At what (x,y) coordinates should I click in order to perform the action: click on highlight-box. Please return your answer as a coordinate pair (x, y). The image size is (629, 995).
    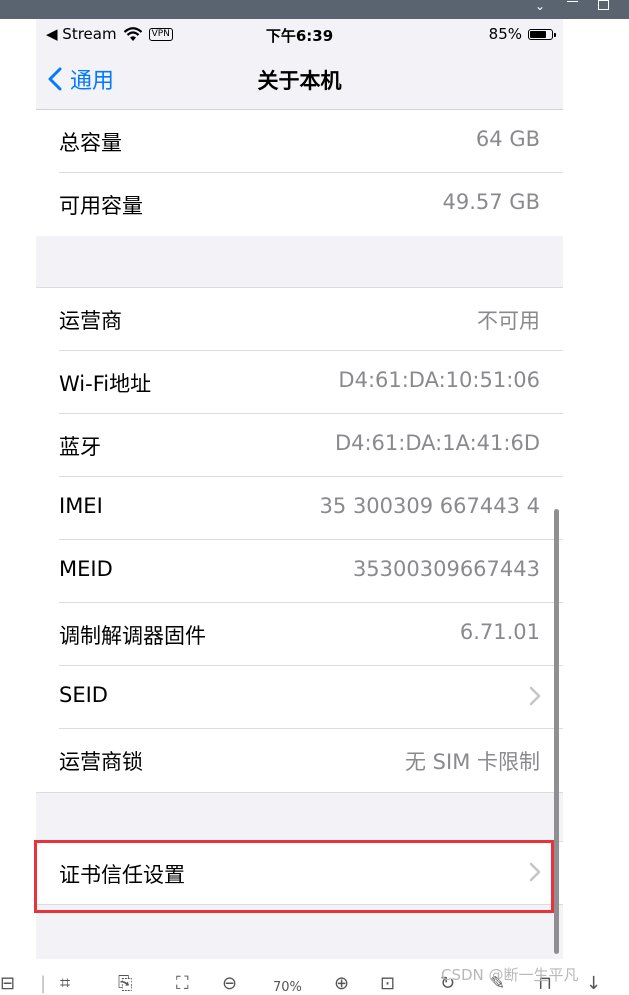
    Looking at the image, I should click on (294, 876).